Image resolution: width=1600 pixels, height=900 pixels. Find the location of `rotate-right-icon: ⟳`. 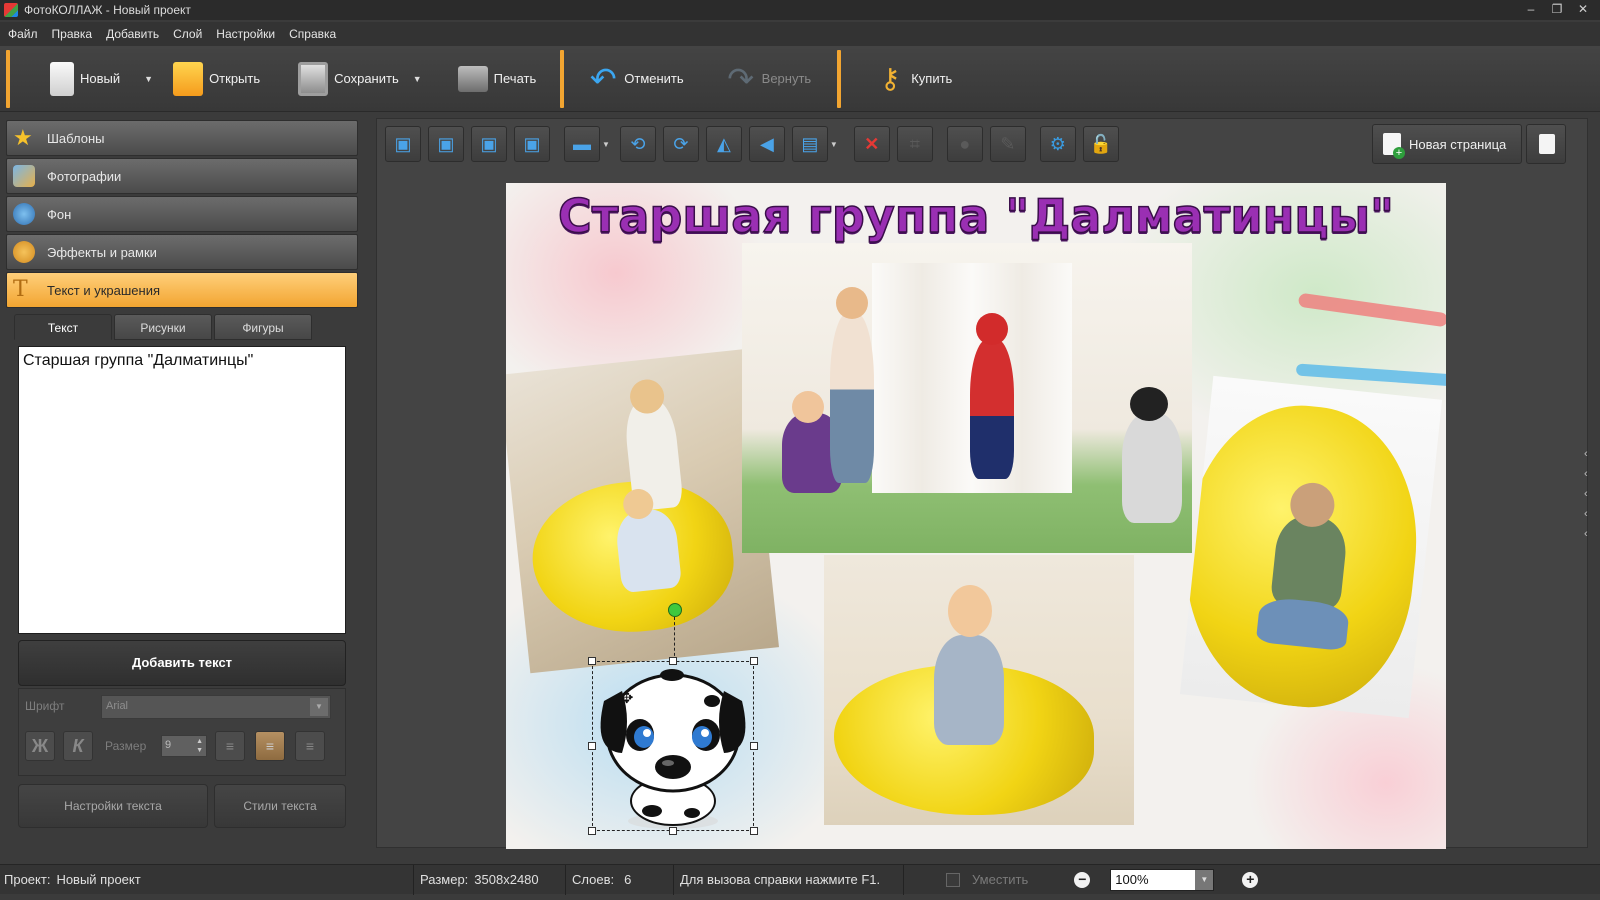

rotate-right-icon: ⟳ is located at coordinates (680, 144).